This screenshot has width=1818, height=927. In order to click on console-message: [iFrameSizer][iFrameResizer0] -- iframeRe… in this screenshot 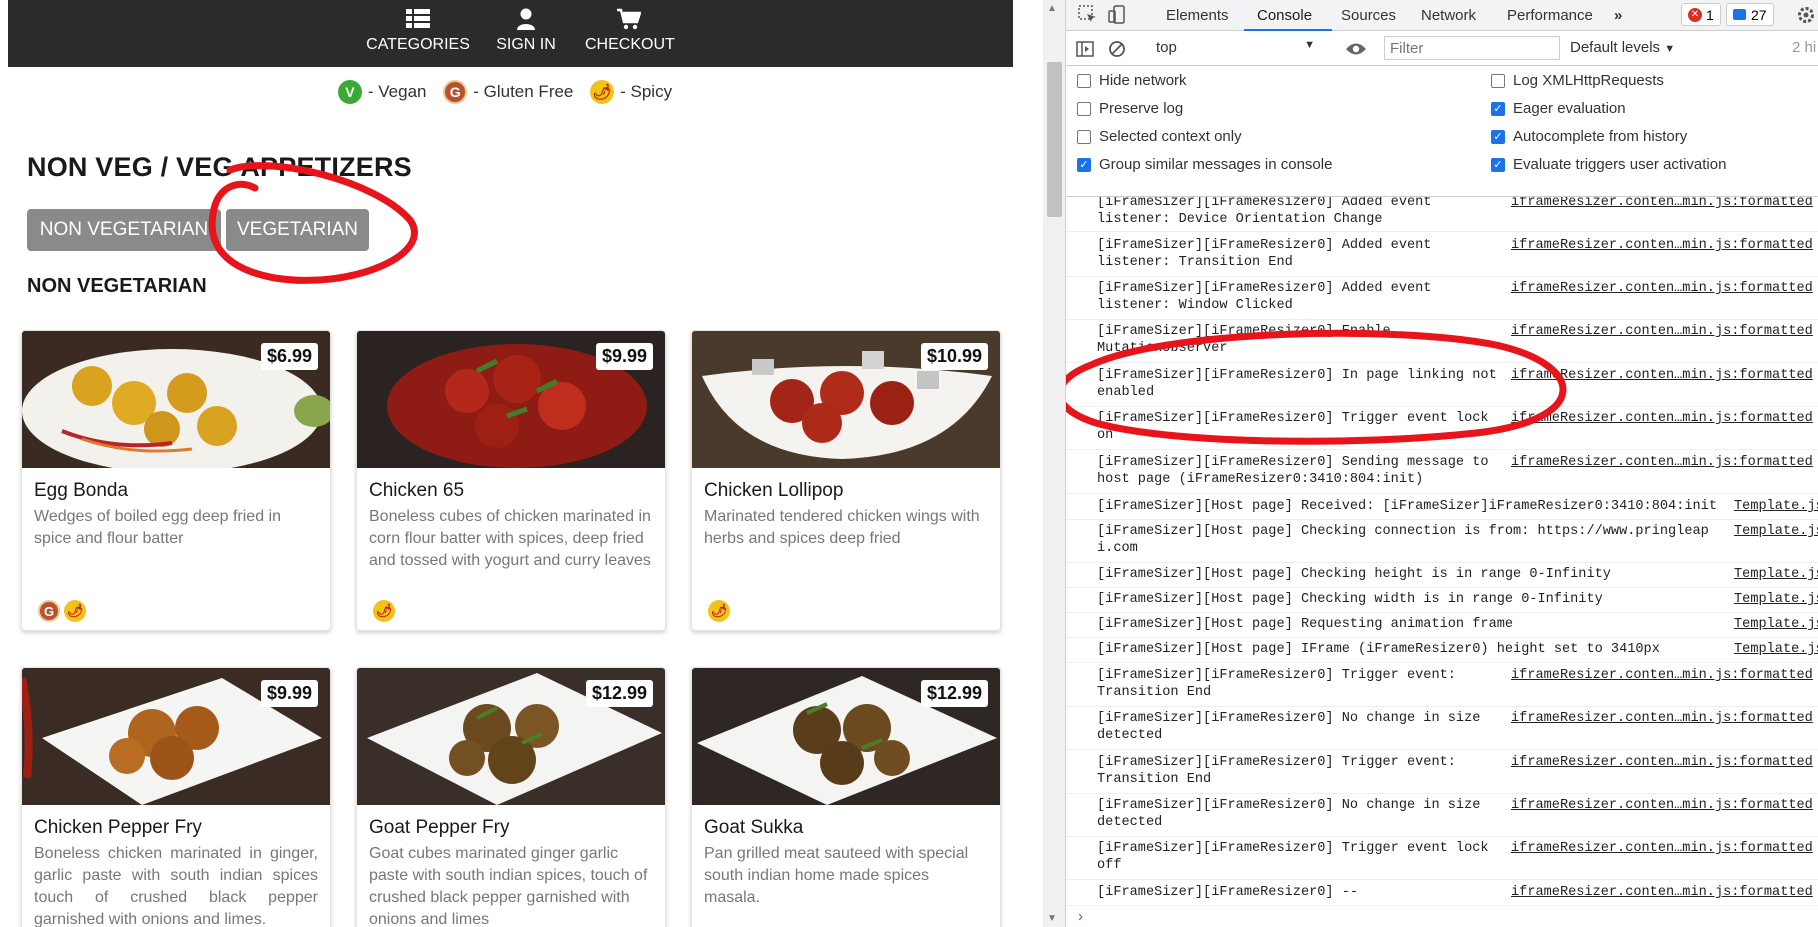, I will do `click(1442, 895)`.